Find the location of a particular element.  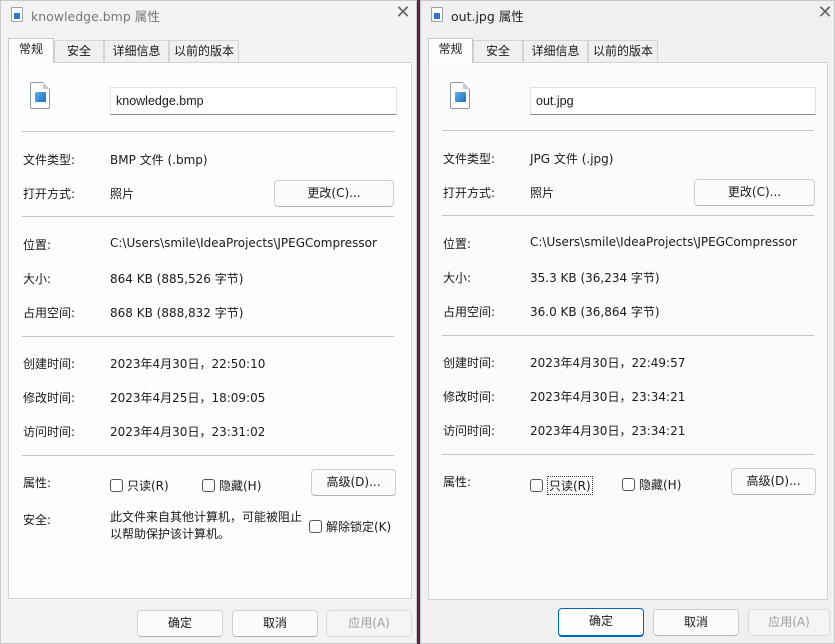

unblock-checkbox-label: 解除锁定(K) is located at coordinates (359, 527).